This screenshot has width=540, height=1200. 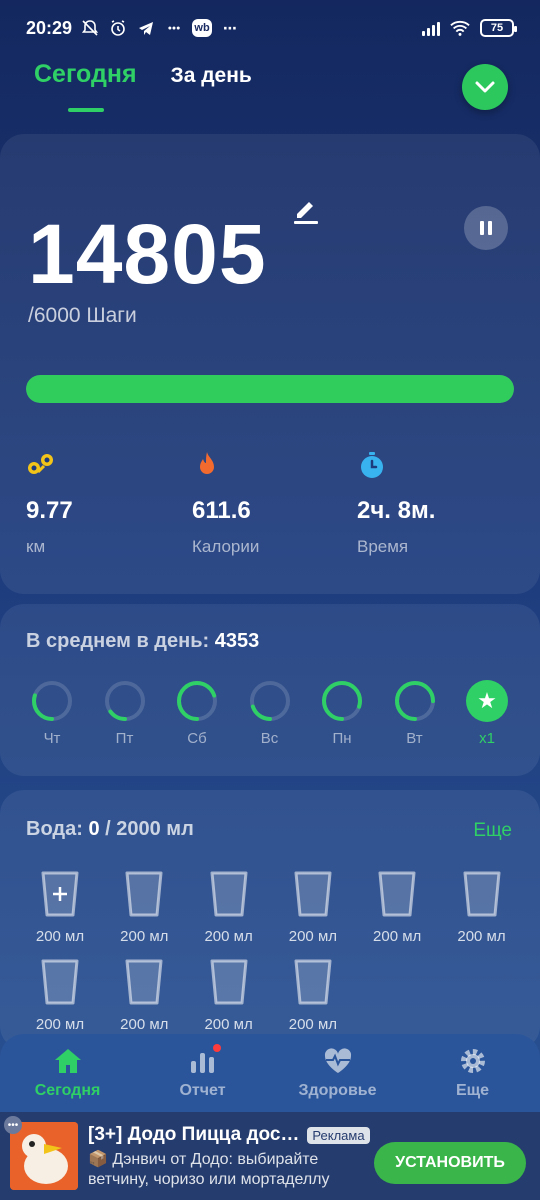 I want to click on nav-report-label: Отчет, so click(x=202, y=1090).